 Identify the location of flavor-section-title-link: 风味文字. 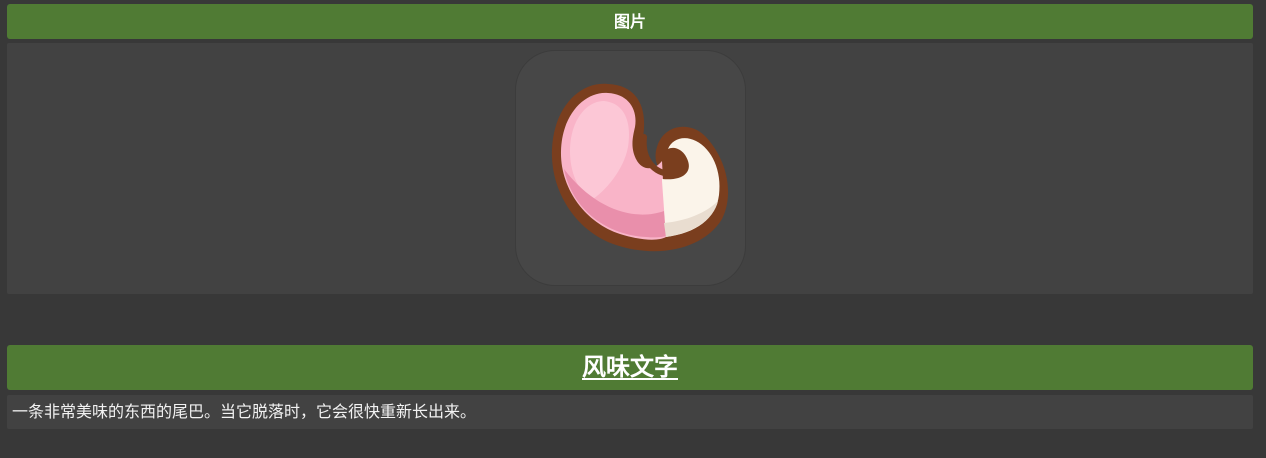
(630, 367).